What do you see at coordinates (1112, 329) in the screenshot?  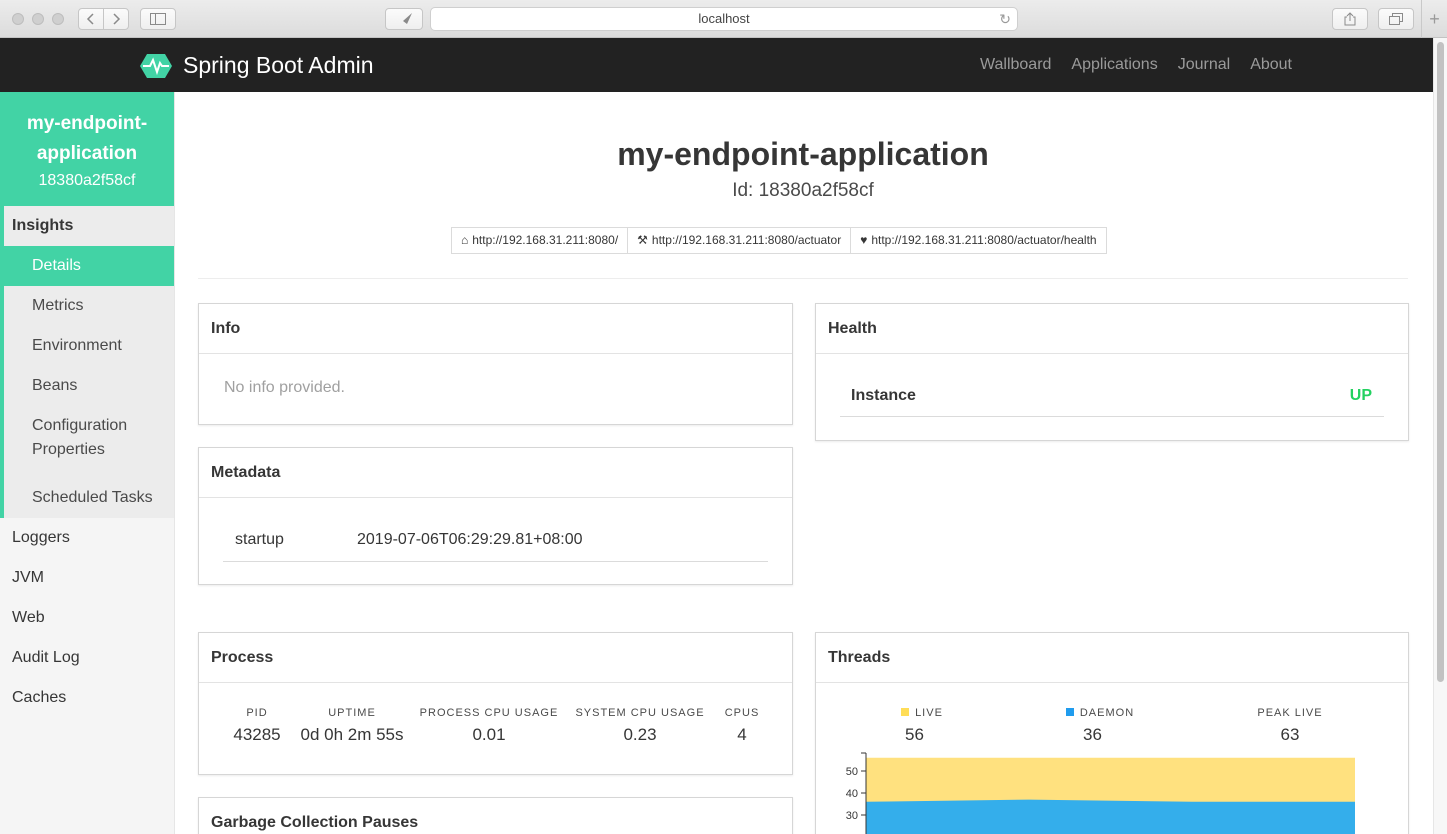 I see `health-card-title: Health` at bounding box center [1112, 329].